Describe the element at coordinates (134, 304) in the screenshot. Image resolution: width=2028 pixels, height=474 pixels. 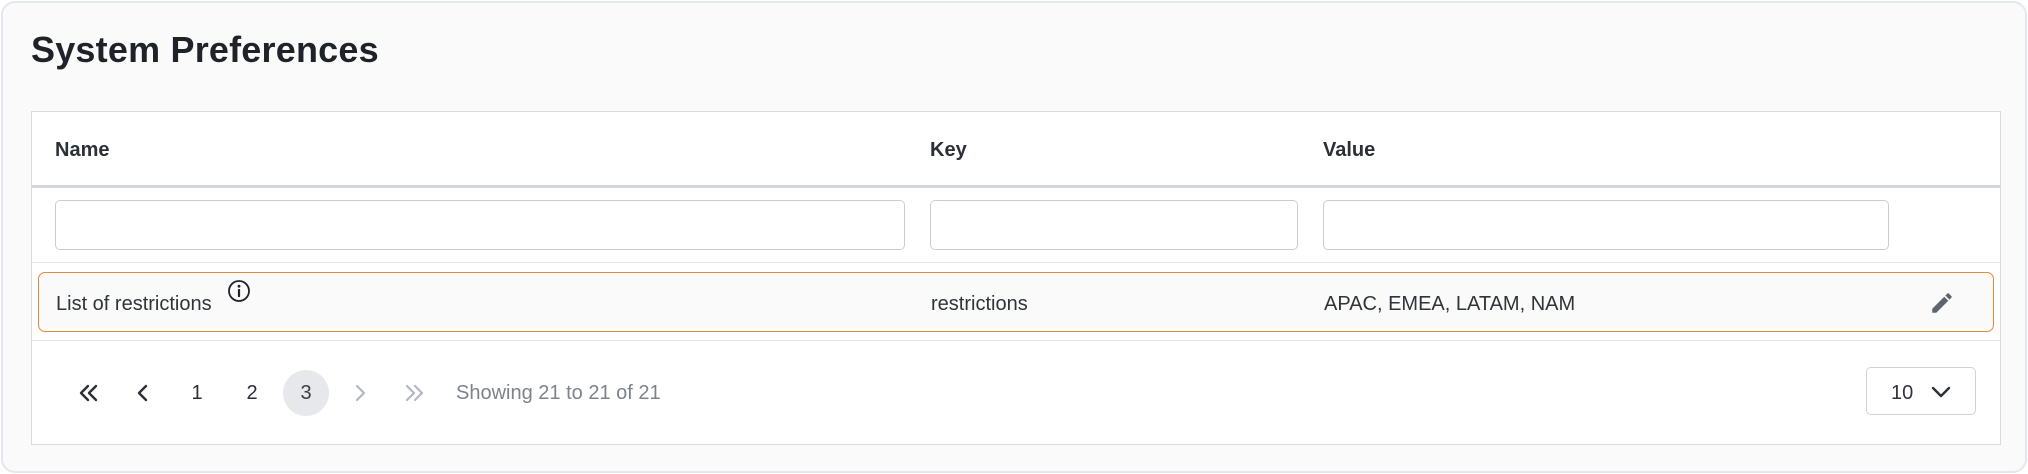
I see `row-name-cell: List of restrictions` at that location.